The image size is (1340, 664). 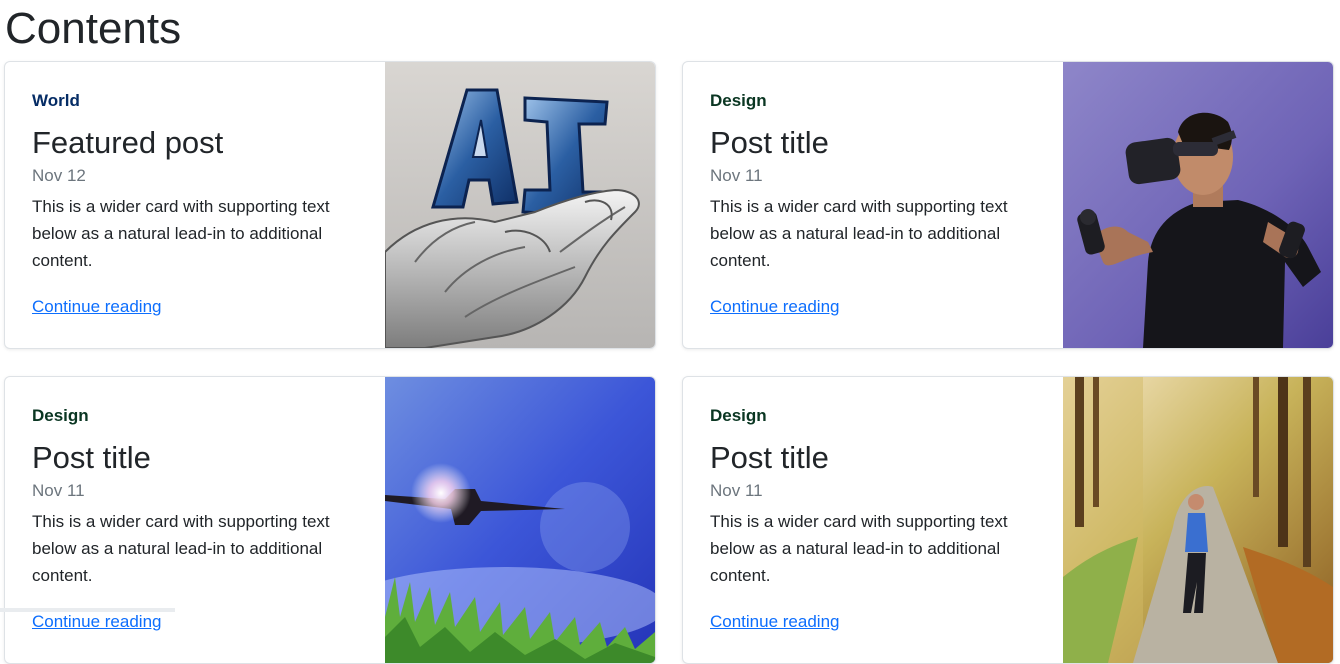 What do you see at coordinates (520, 520) in the screenshot?
I see `post-thumbnail-airplane-image` at bounding box center [520, 520].